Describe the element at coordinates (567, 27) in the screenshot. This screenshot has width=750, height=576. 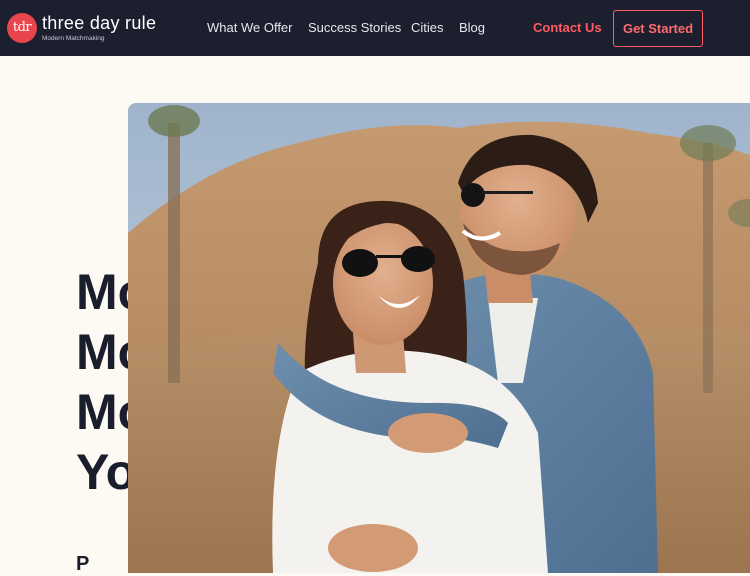
I see `contact-us-link: Contact Us` at that location.